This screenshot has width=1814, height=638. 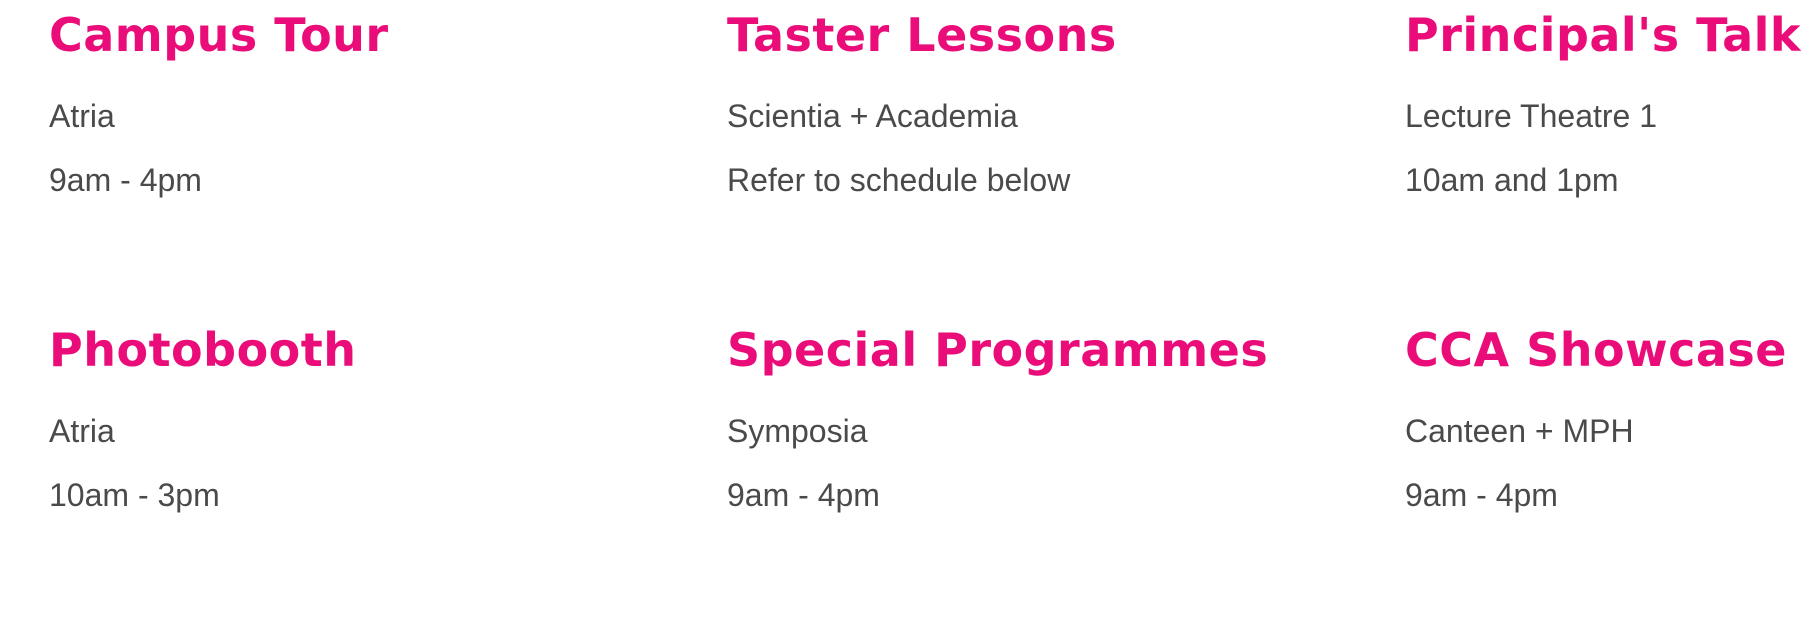 I want to click on event-title: Special Programmes, so click(x=998, y=350).